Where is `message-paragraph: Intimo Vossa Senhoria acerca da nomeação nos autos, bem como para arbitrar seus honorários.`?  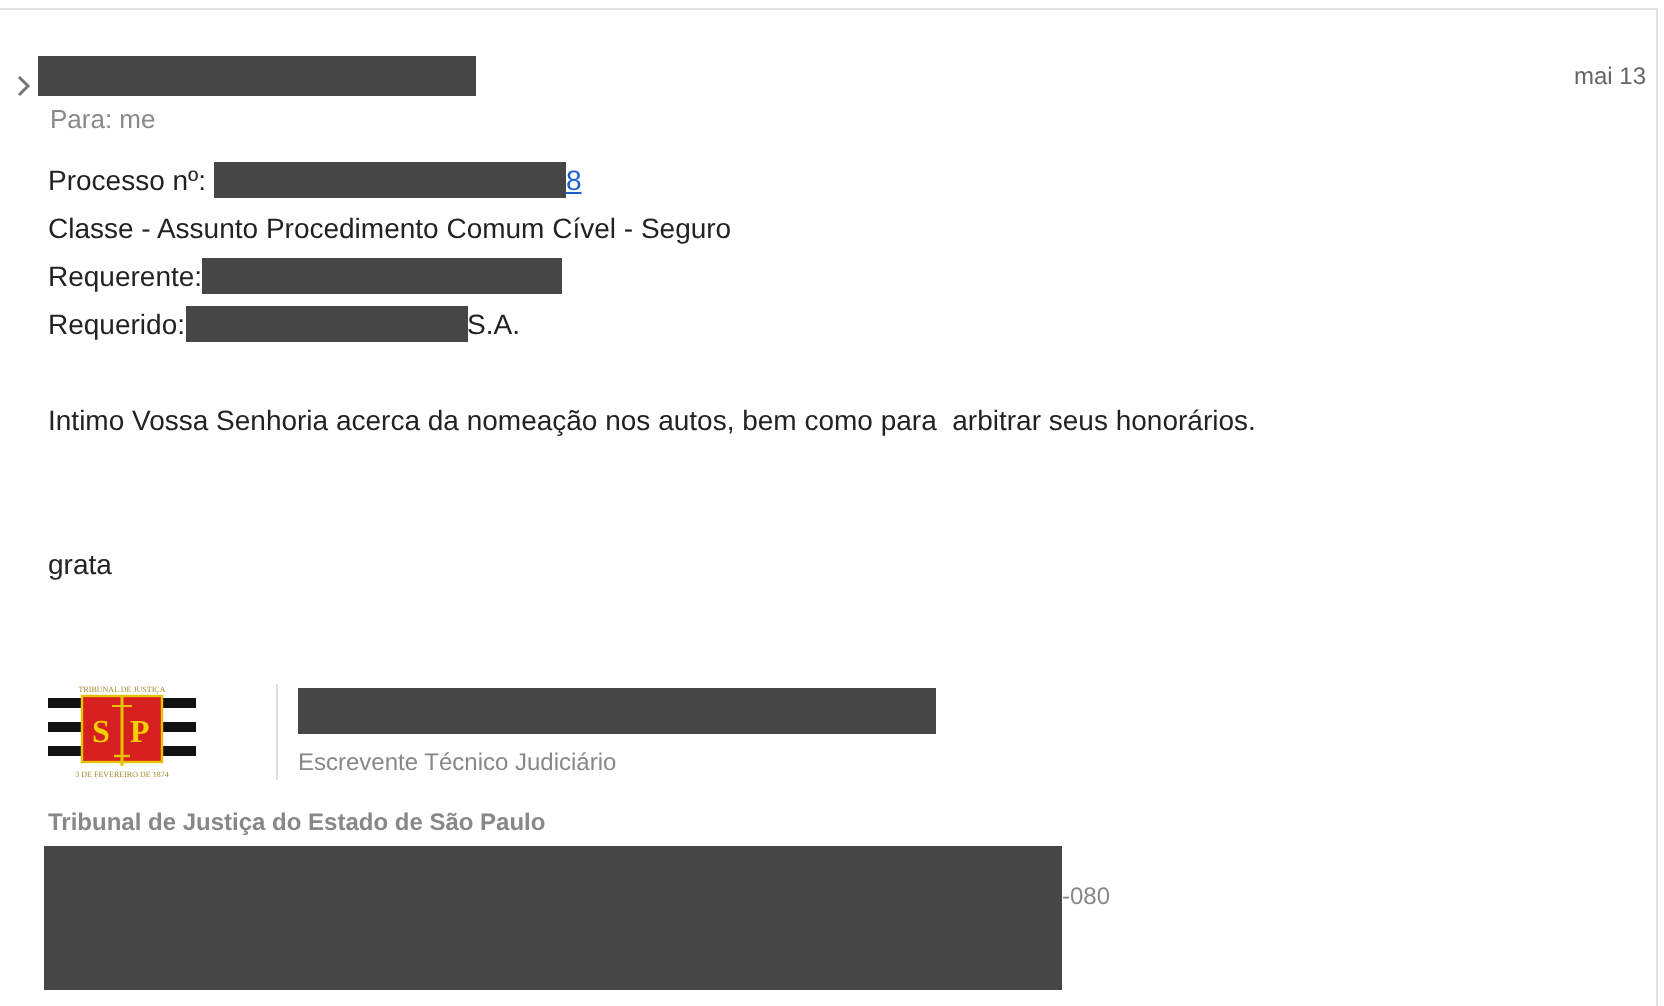 message-paragraph: Intimo Vossa Senhoria acerca da nomeação nos autos, bem como para arbitrar seus honorários. is located at coordinates (653, 421).